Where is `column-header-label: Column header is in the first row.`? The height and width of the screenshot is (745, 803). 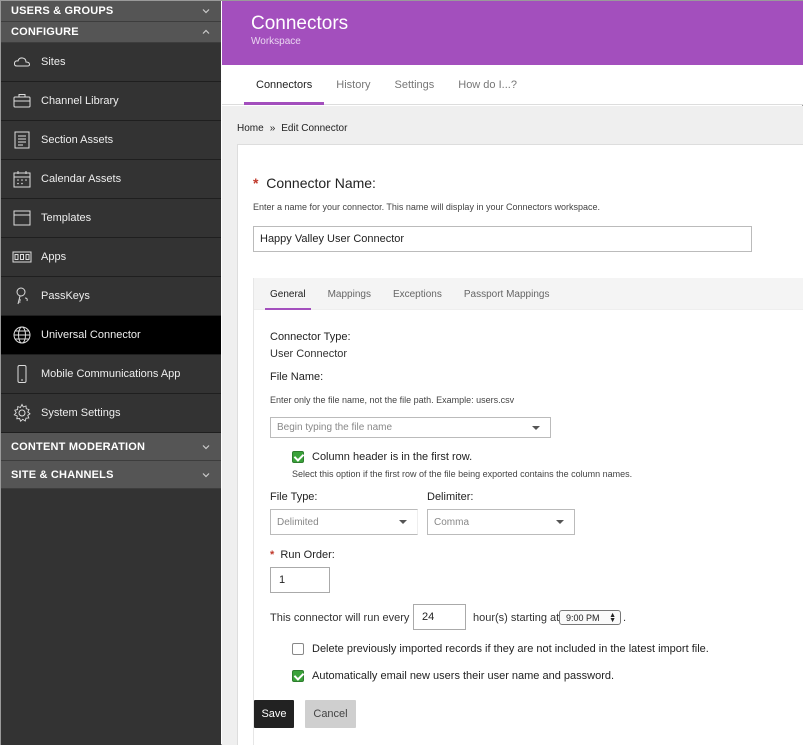
column-header-label: Column header is in the first row. is located at coordinates (392, 457).